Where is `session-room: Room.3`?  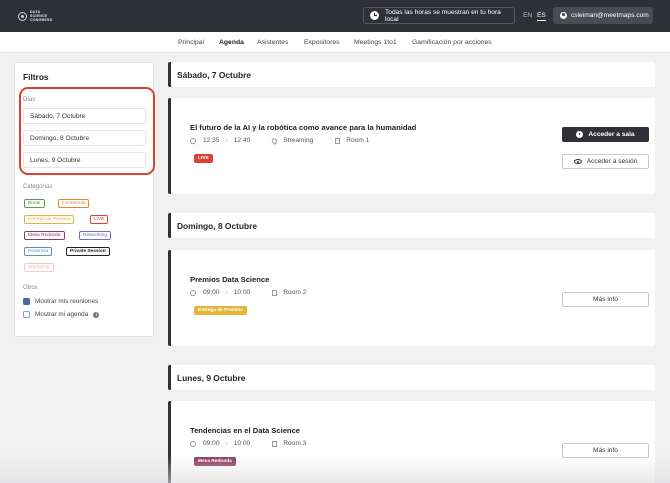 session-room: Room.3 is located at coordinates (295, 443).